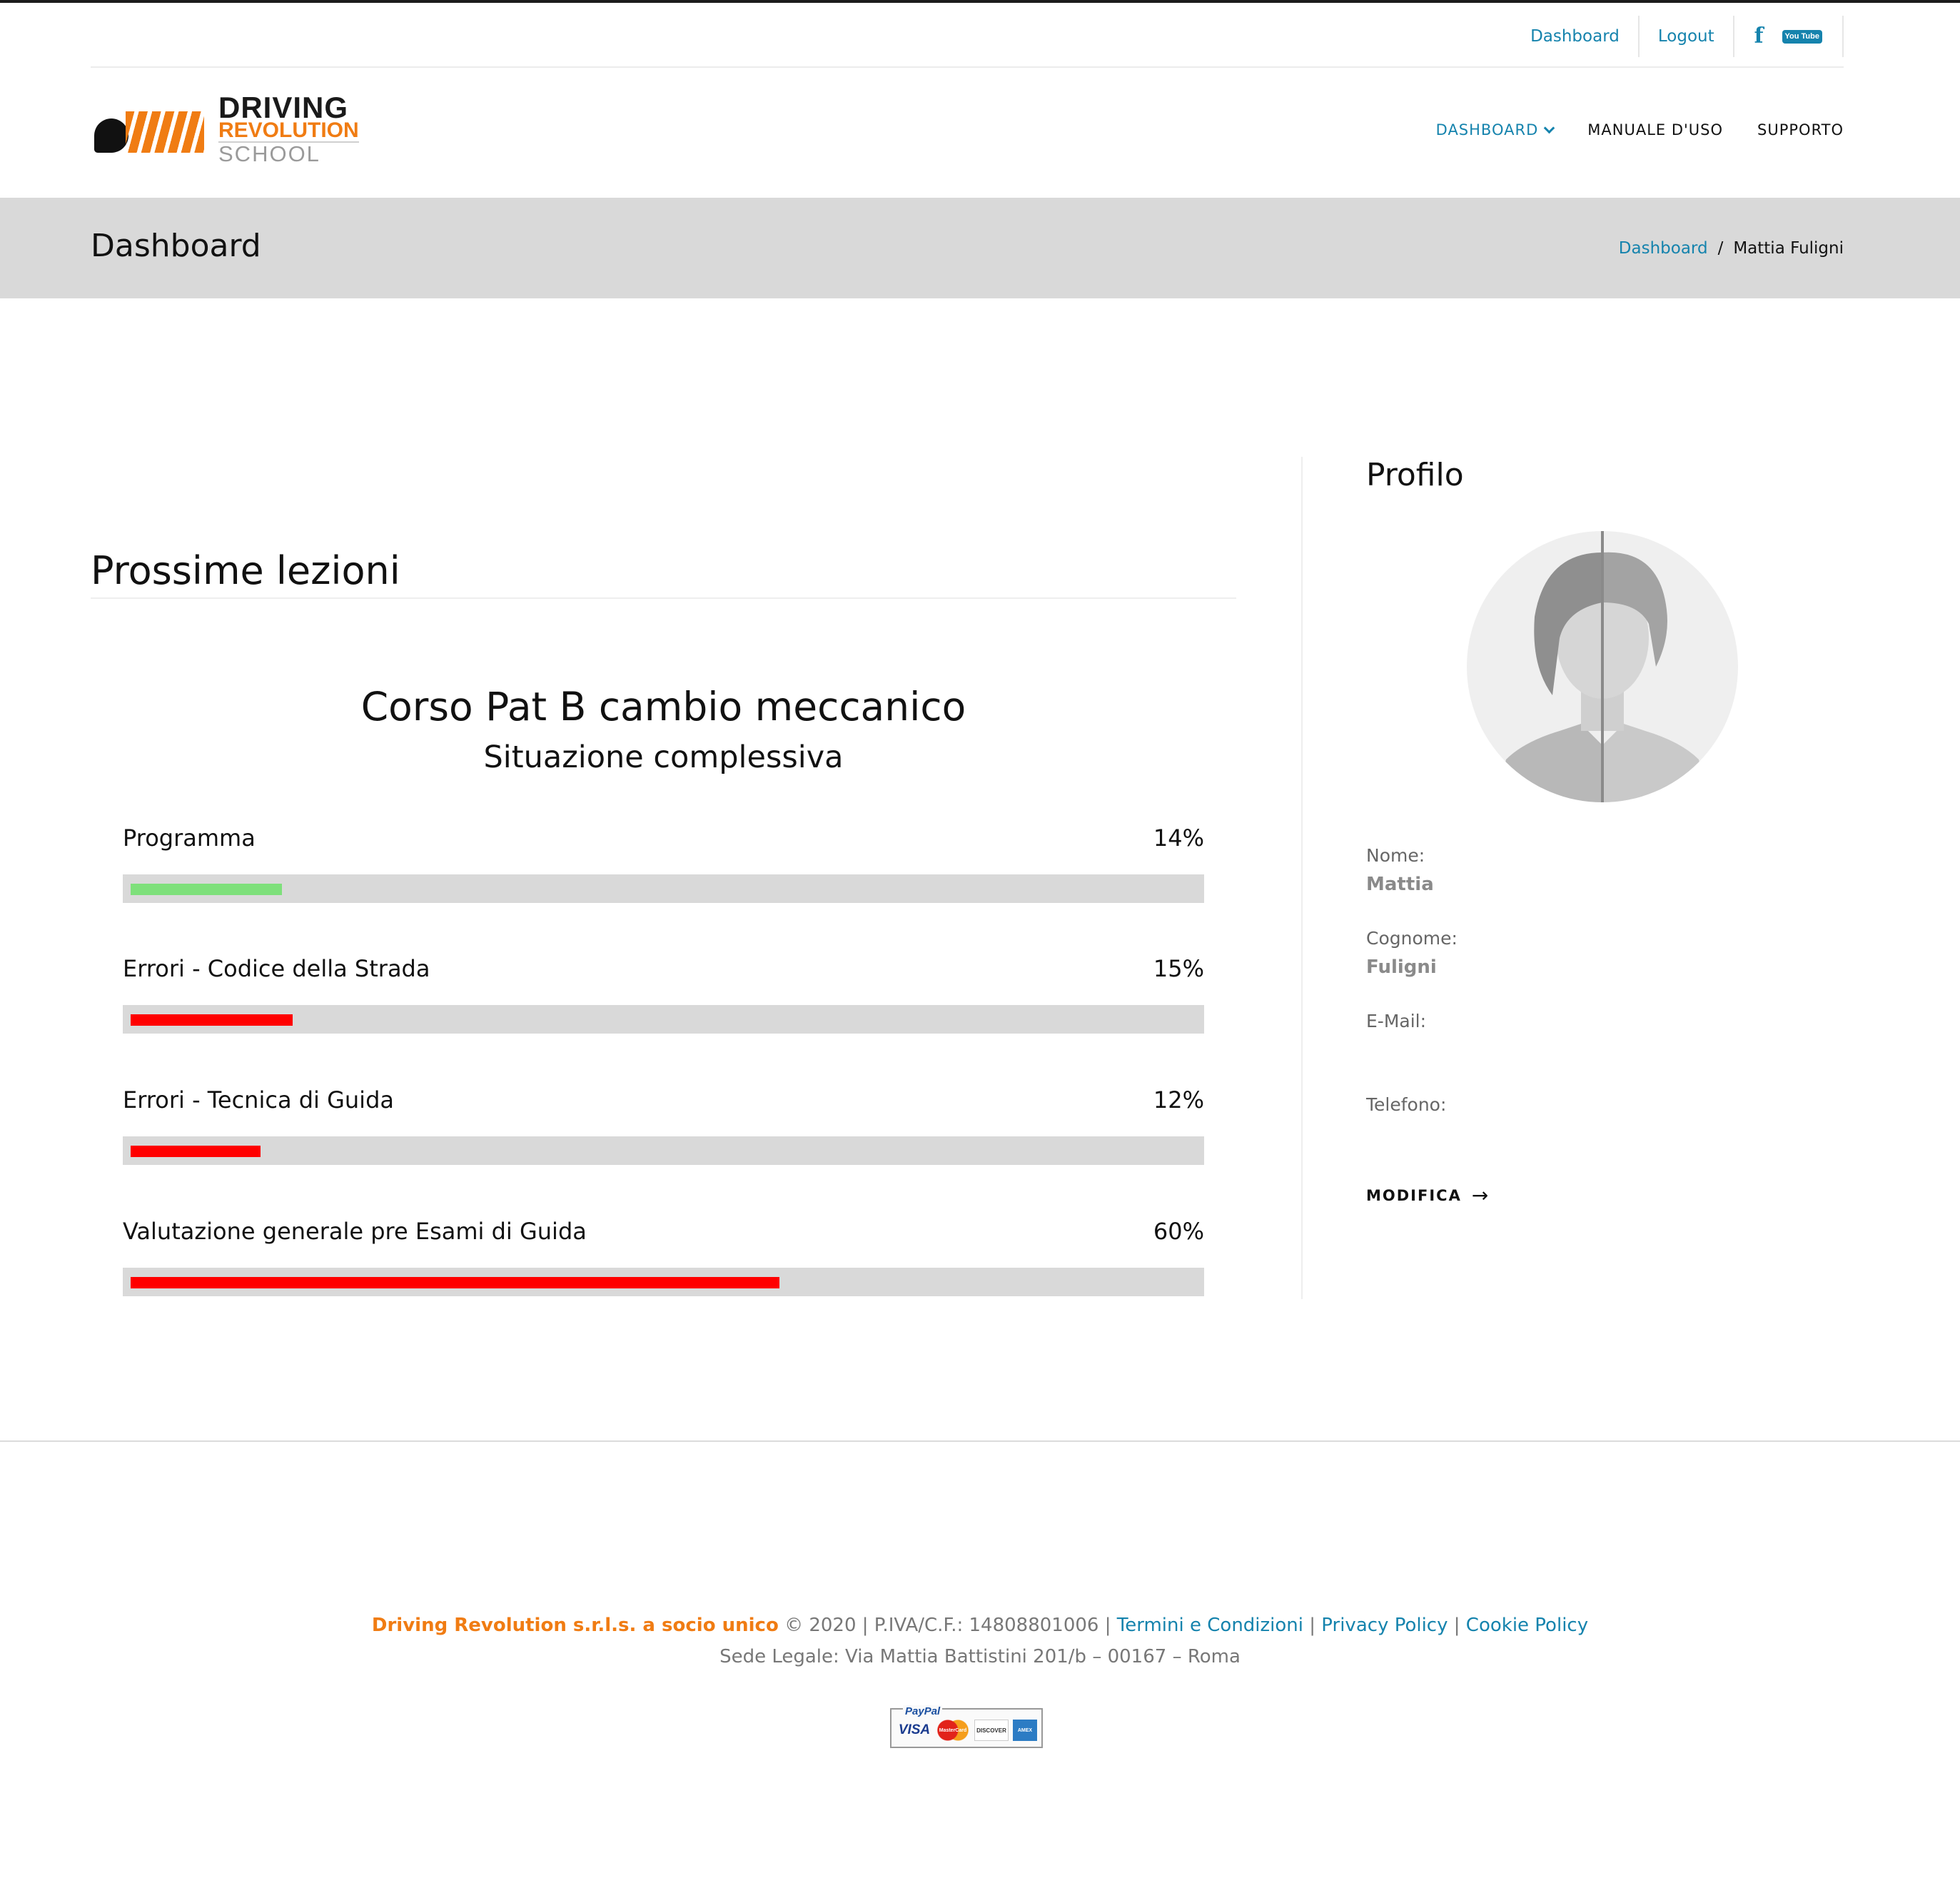 The image size is (1960, 1888). Describe the element at coordinates (948, 1625) in the screenshot. I see `footer-copyright: © 2020 | P.IVA/C.F.: 14808801006 |` at that location.